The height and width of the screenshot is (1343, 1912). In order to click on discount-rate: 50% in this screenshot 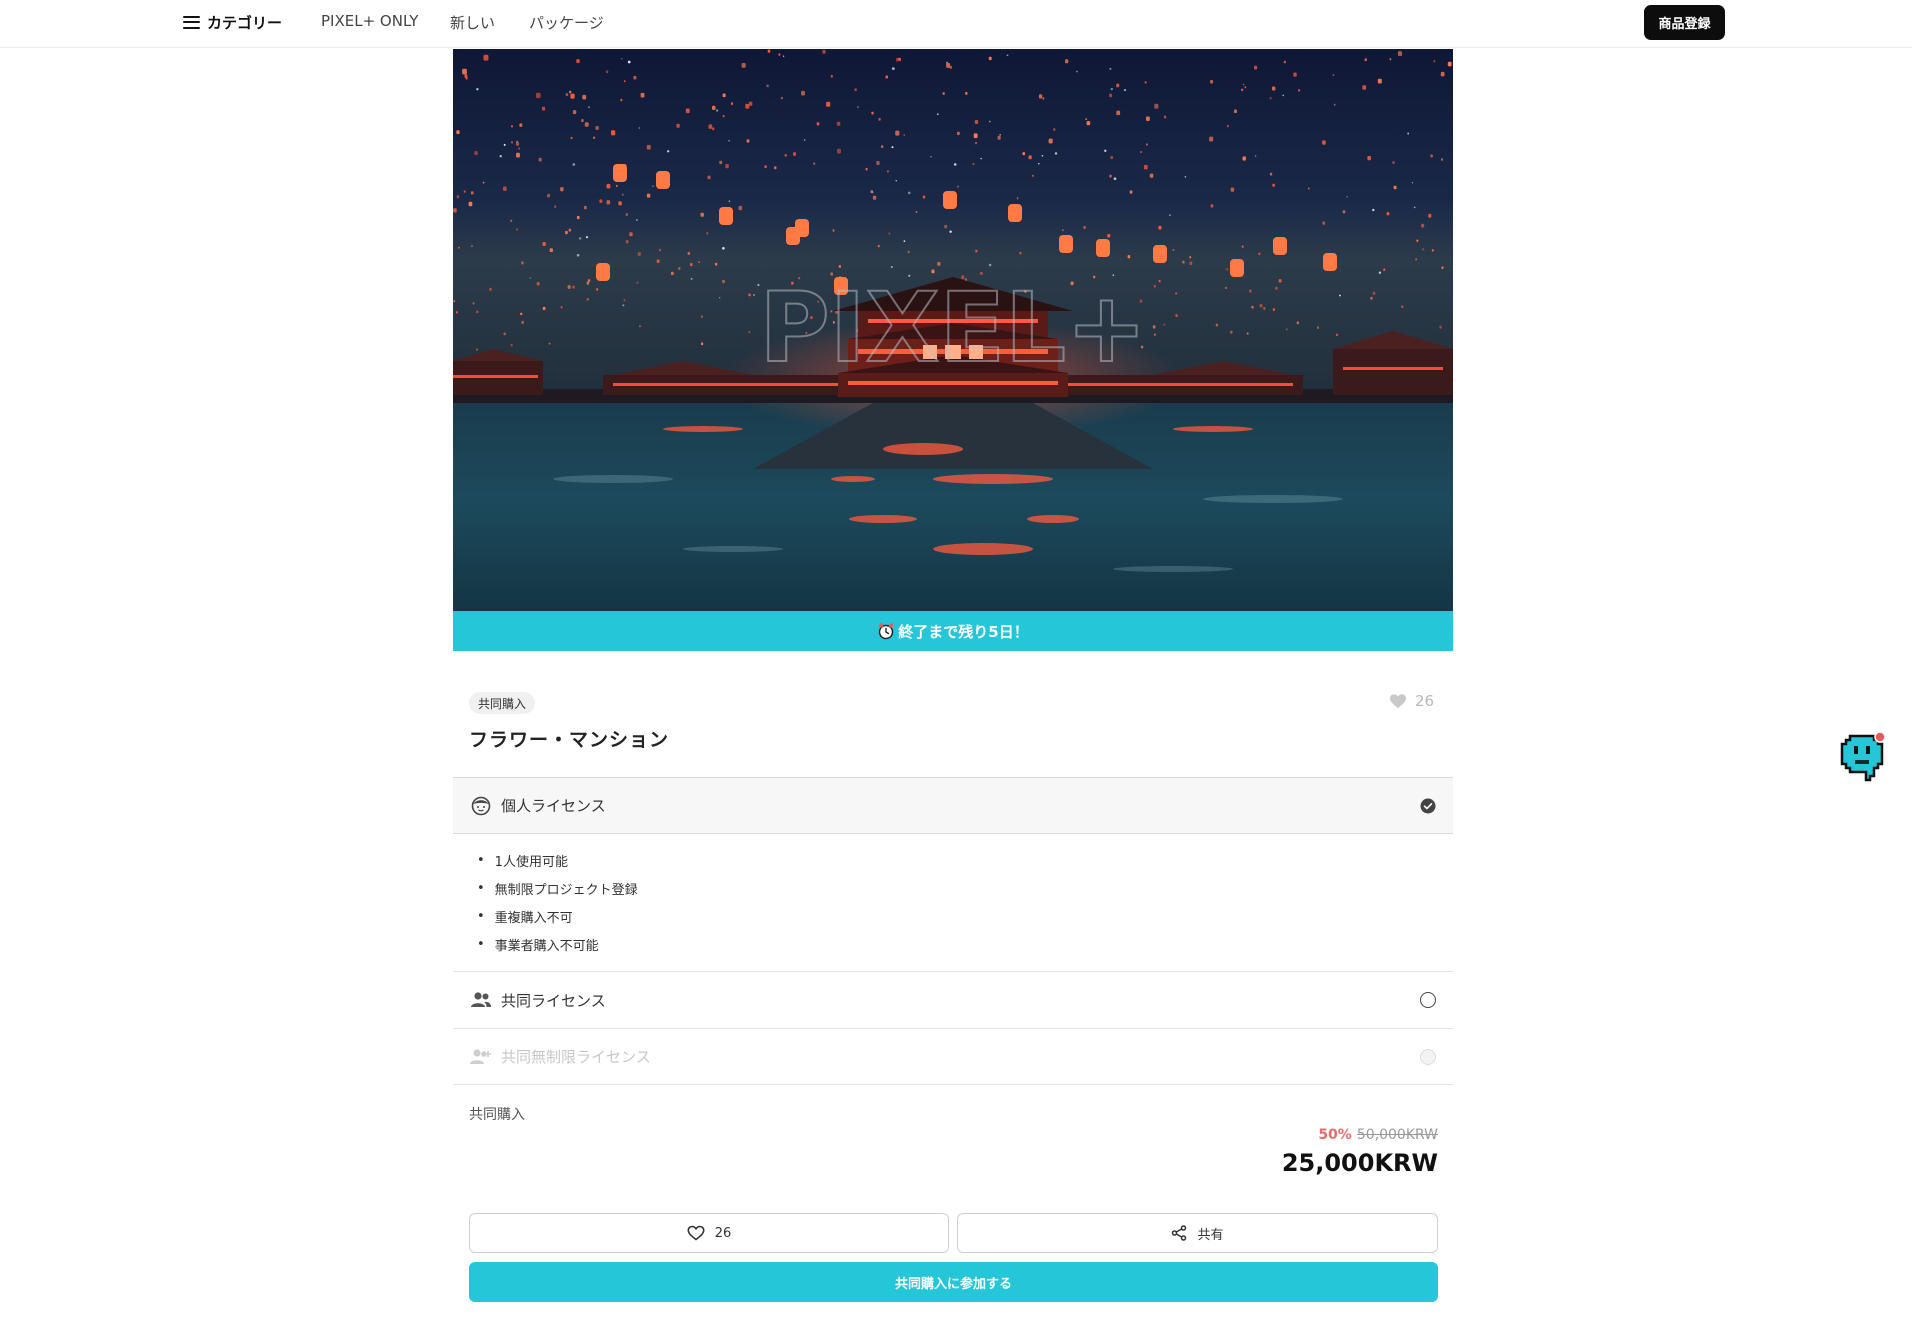, I will do `click(1335, 1135)`.